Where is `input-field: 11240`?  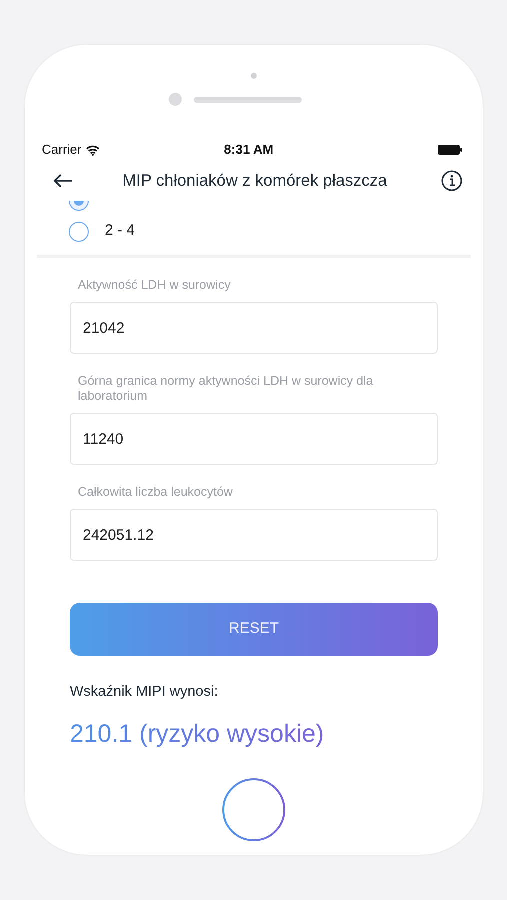
input-field: 11240 is located at coordinates (254, 439).